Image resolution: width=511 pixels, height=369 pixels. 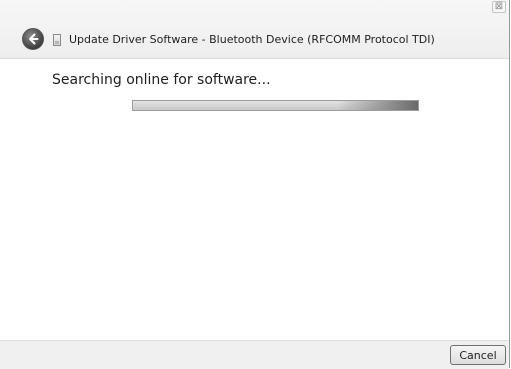 What do you see at coordinates (478, 355) in the screenshot?
I see `cancel-button: Cancel` at bounding box center [478, 355].